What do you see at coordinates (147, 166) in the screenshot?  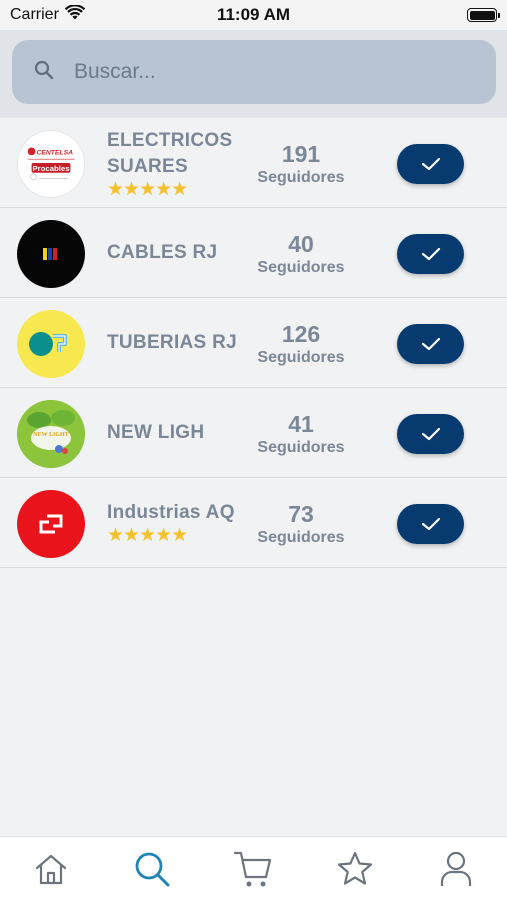 I see `store-name-line2: SUARES` at bounding box center [147, 166].